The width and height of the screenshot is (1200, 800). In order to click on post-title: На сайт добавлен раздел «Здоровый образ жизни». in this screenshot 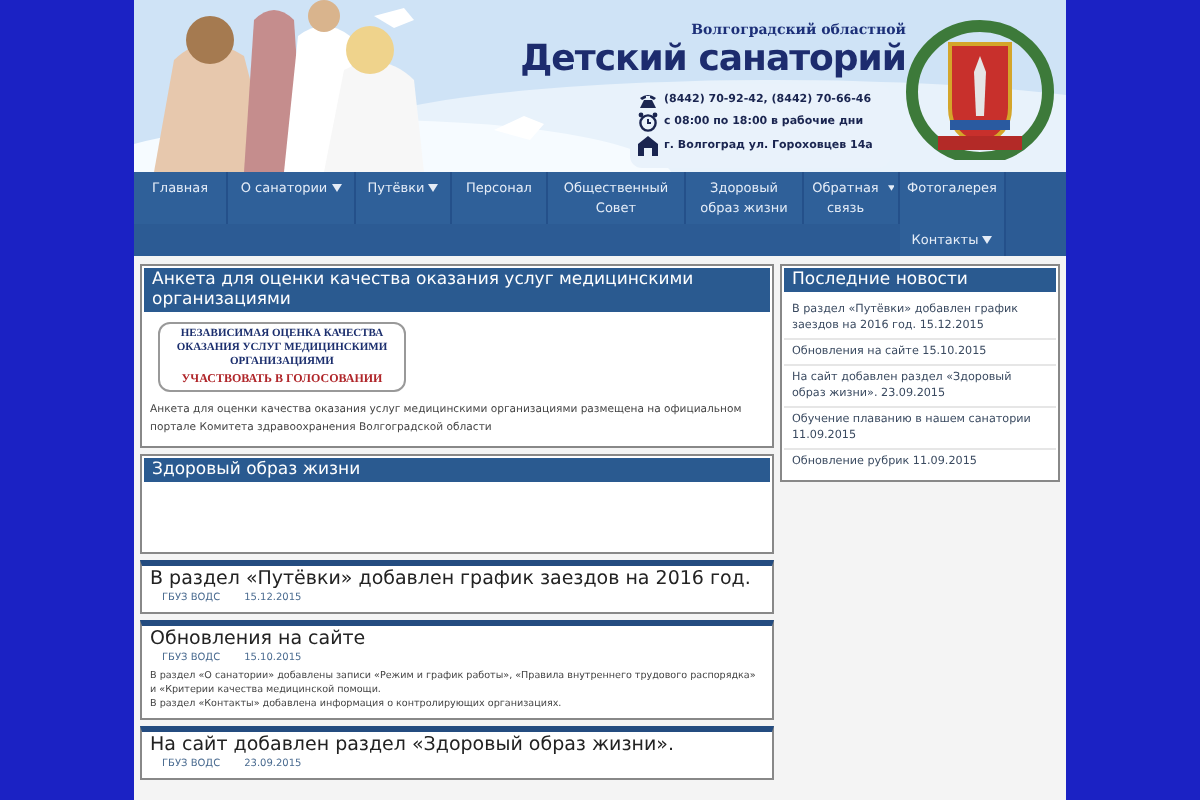, I will do `click(457, 746)`.